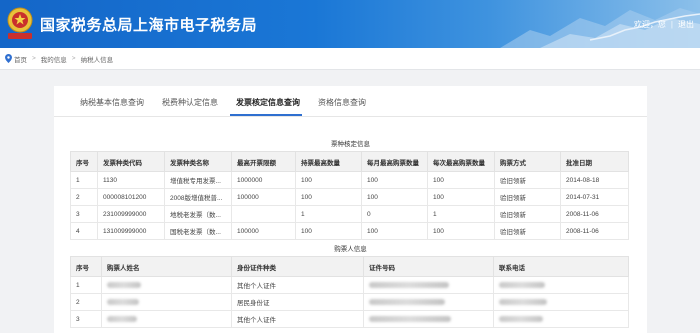  Describe the element at coordinates (131, 197) in the screenshot. I see `table-cell: 000008101200` at that location.